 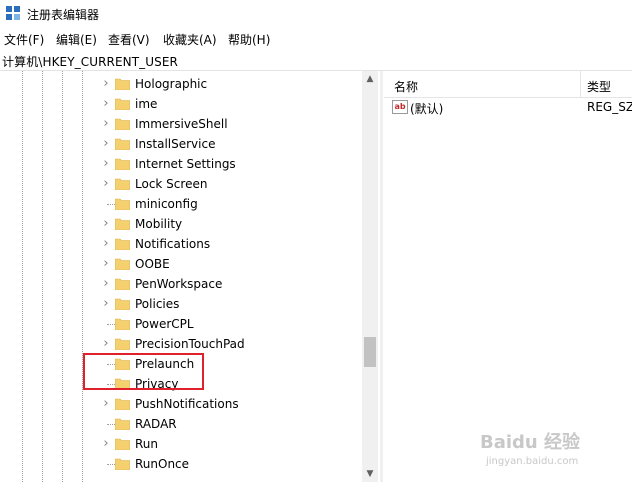 I want to click on tree-item-label: ImmersiveShell, so click(x=181, y=124).